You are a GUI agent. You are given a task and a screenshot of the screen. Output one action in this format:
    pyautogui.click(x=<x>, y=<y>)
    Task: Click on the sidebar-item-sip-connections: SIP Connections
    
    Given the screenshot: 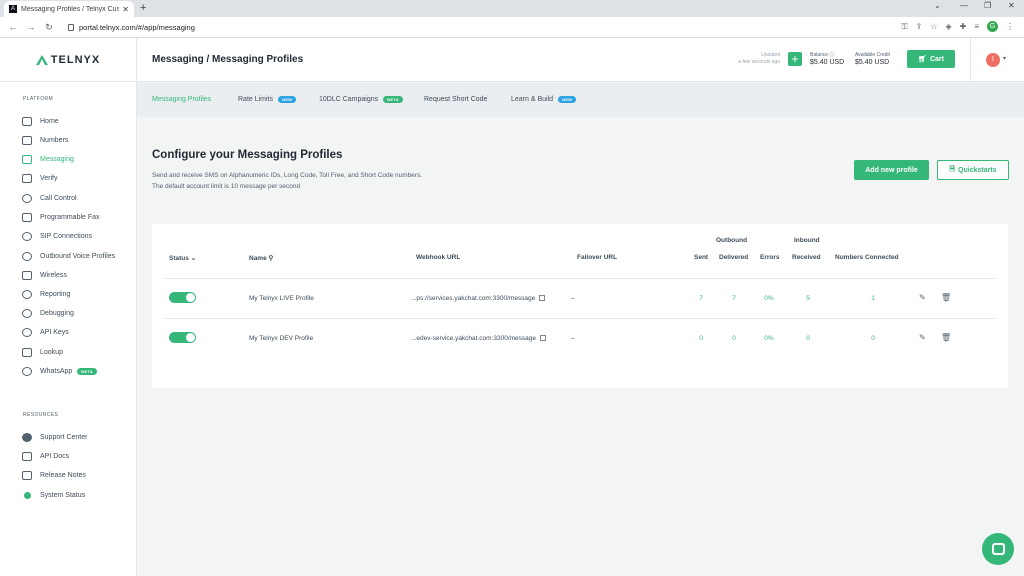 What is the action you would take?
    pyautogui.click(x=57, y=236)
    